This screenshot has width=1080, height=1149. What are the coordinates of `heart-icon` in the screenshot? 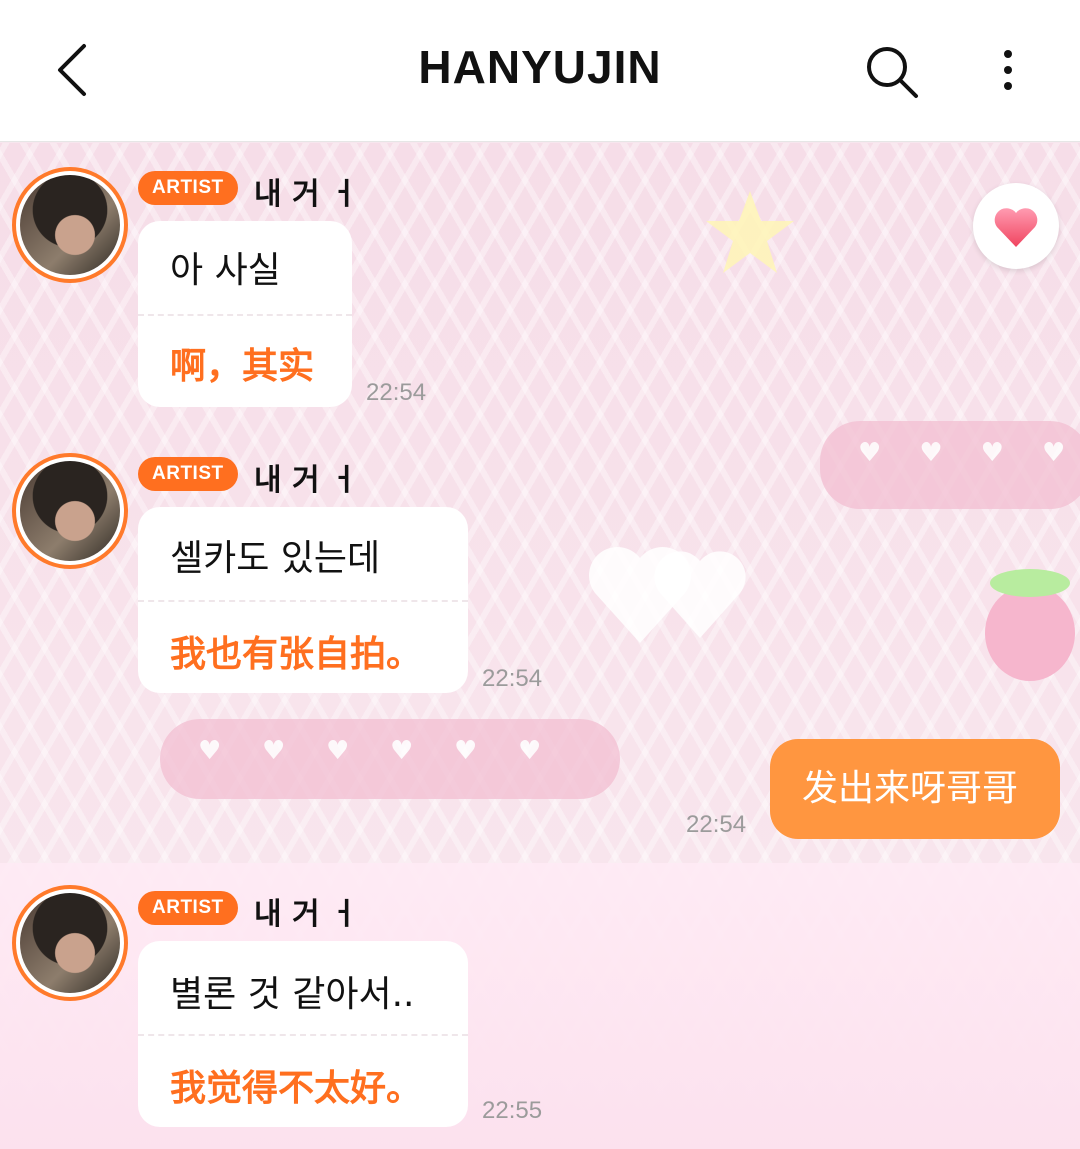 It's located at (1016, 227).